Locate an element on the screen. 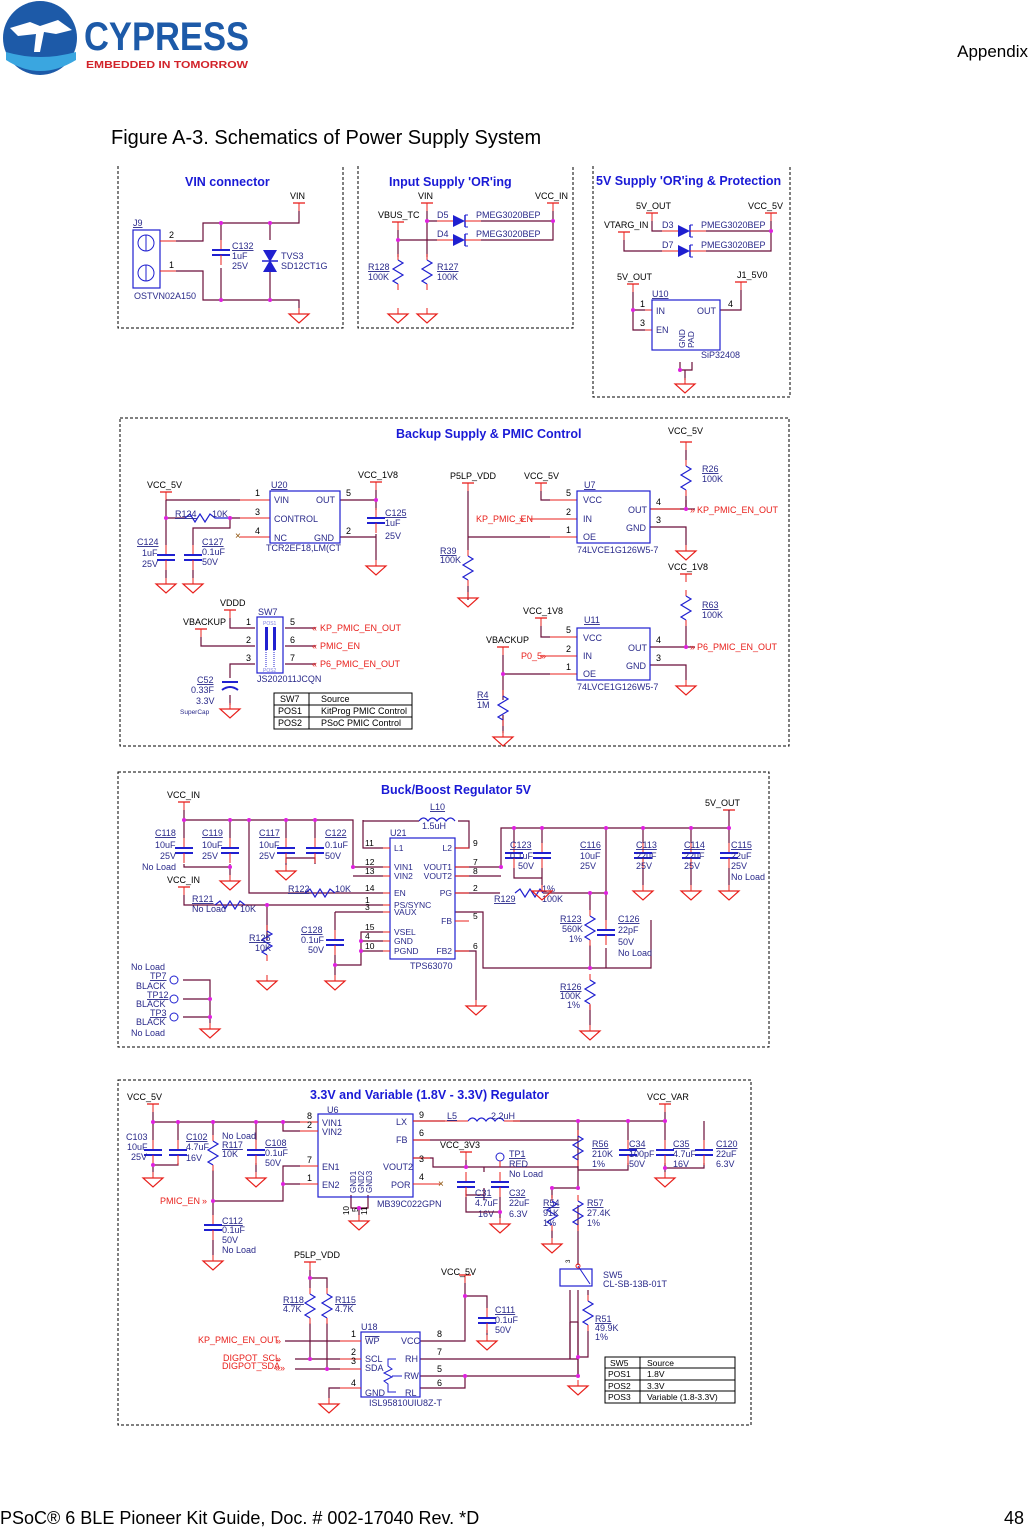 This screenshot has height=1532, width=1030. svg-text: 1uF is located at coordinates (393, 523).